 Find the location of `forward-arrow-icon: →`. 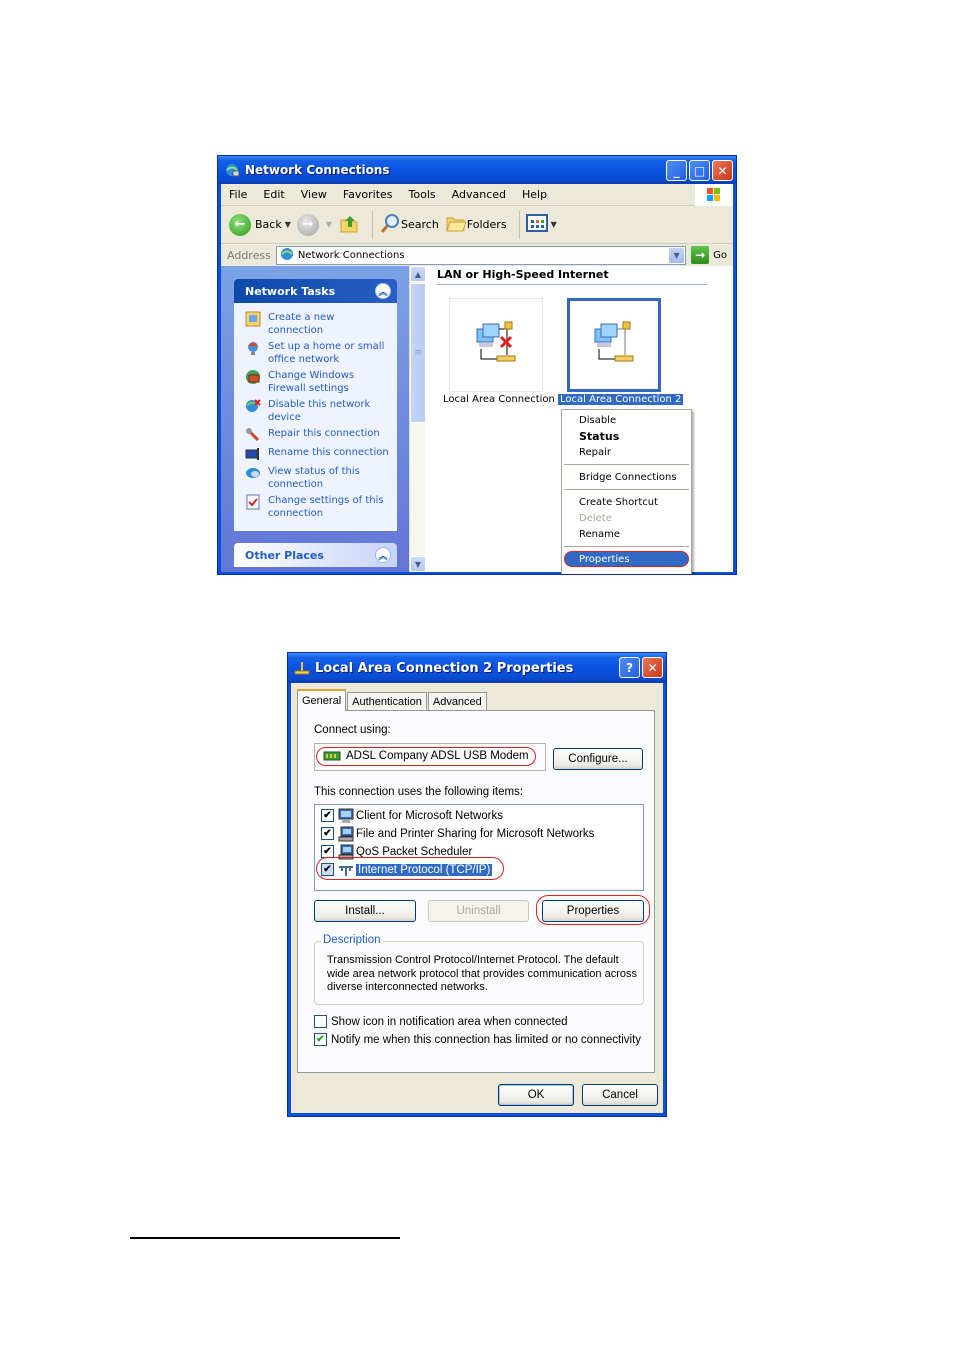

forward-arrow-icon: → is located at coordinates (307, 224).